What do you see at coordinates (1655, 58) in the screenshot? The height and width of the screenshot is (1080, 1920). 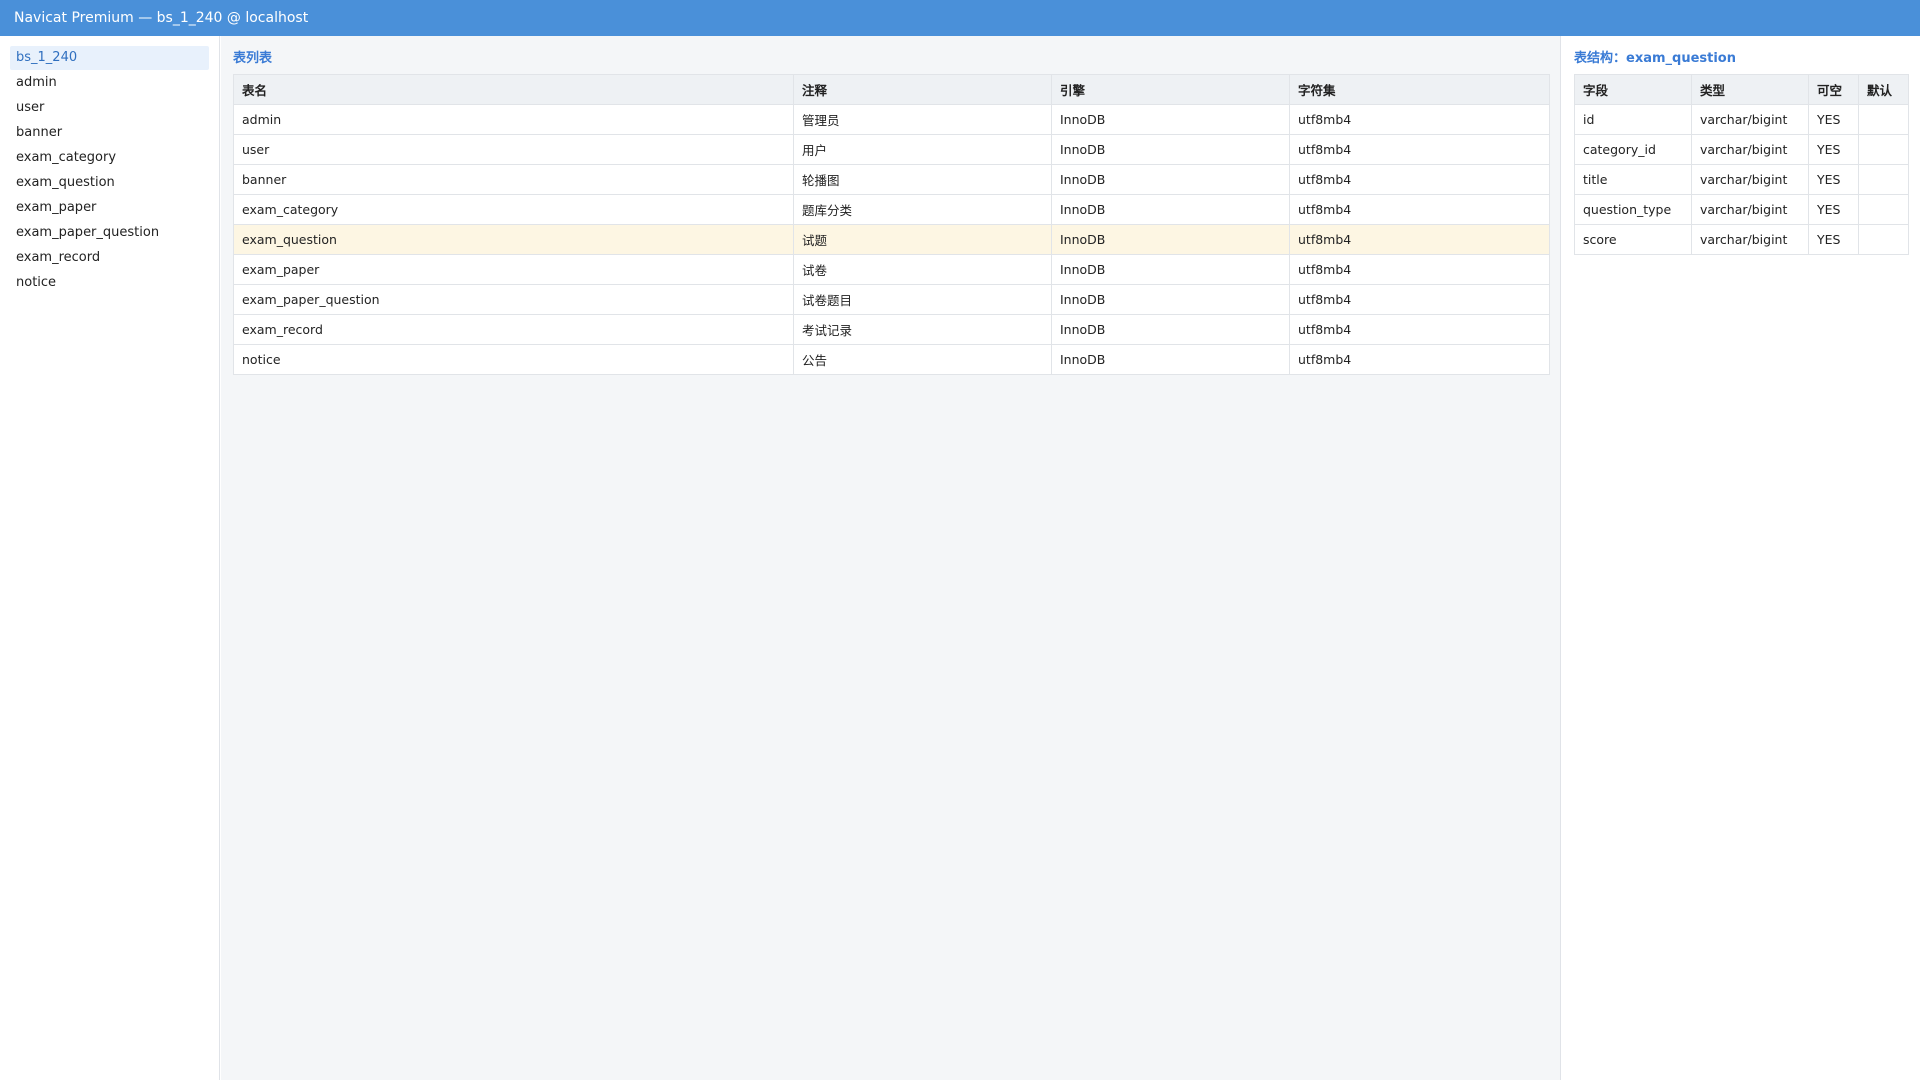 I see `structure-title: 表结构：exam_question` at bounding box center [1655, 58].